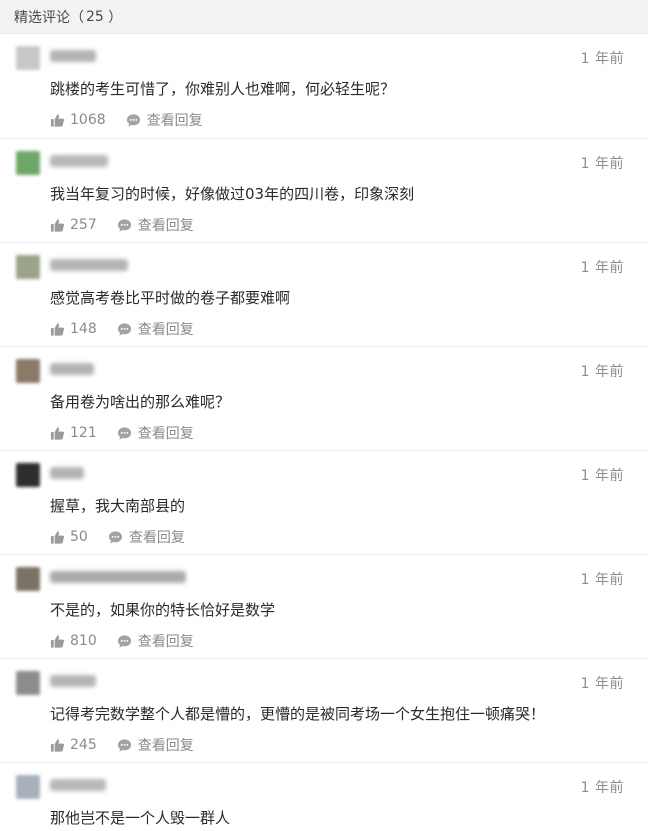 This screenshot has width=648, height=831. Describe the element at coordinates (95, 16) in the screenshot. I see `comments-count: 25` at that location.